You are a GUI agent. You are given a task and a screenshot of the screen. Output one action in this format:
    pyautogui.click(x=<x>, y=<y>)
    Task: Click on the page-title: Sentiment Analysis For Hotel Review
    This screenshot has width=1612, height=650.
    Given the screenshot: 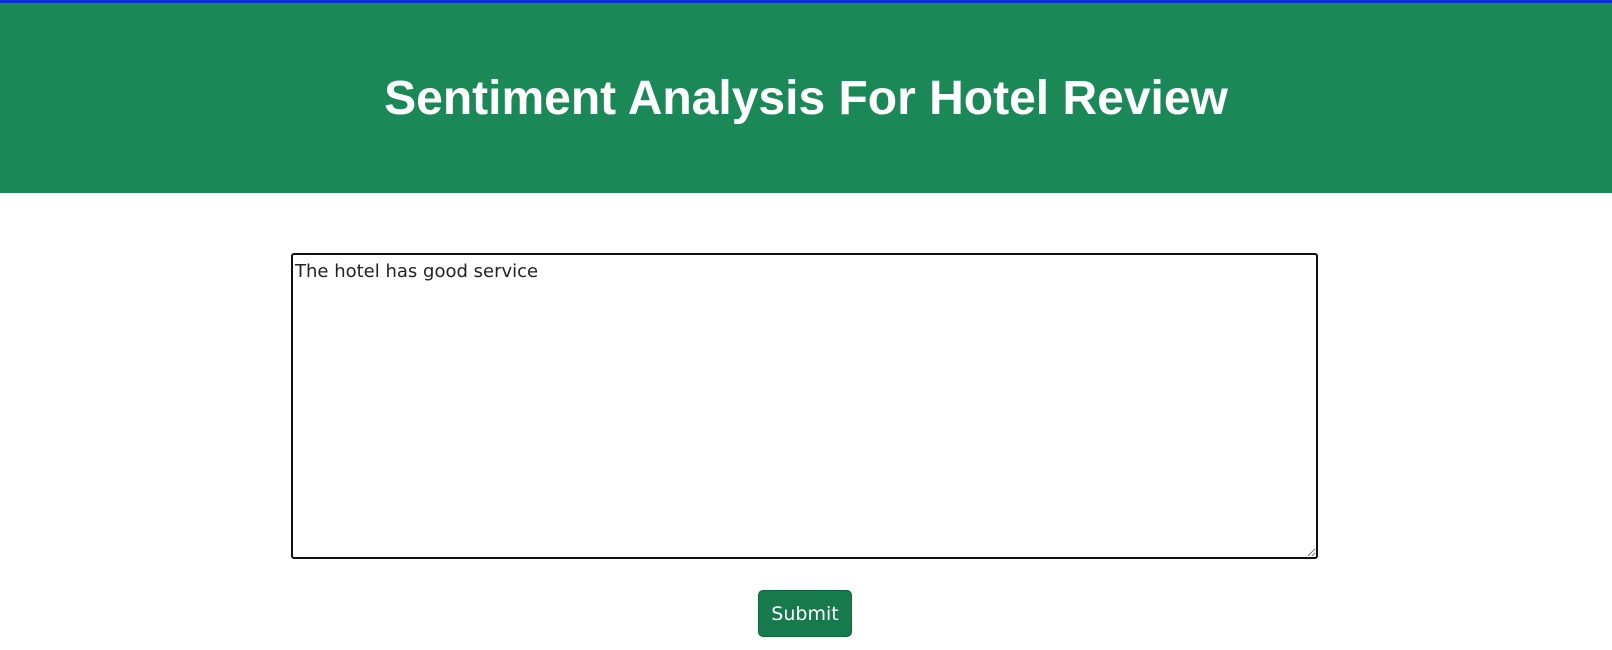 What is the action you would take?
    pyautogui.click(x=806, y=98)
    